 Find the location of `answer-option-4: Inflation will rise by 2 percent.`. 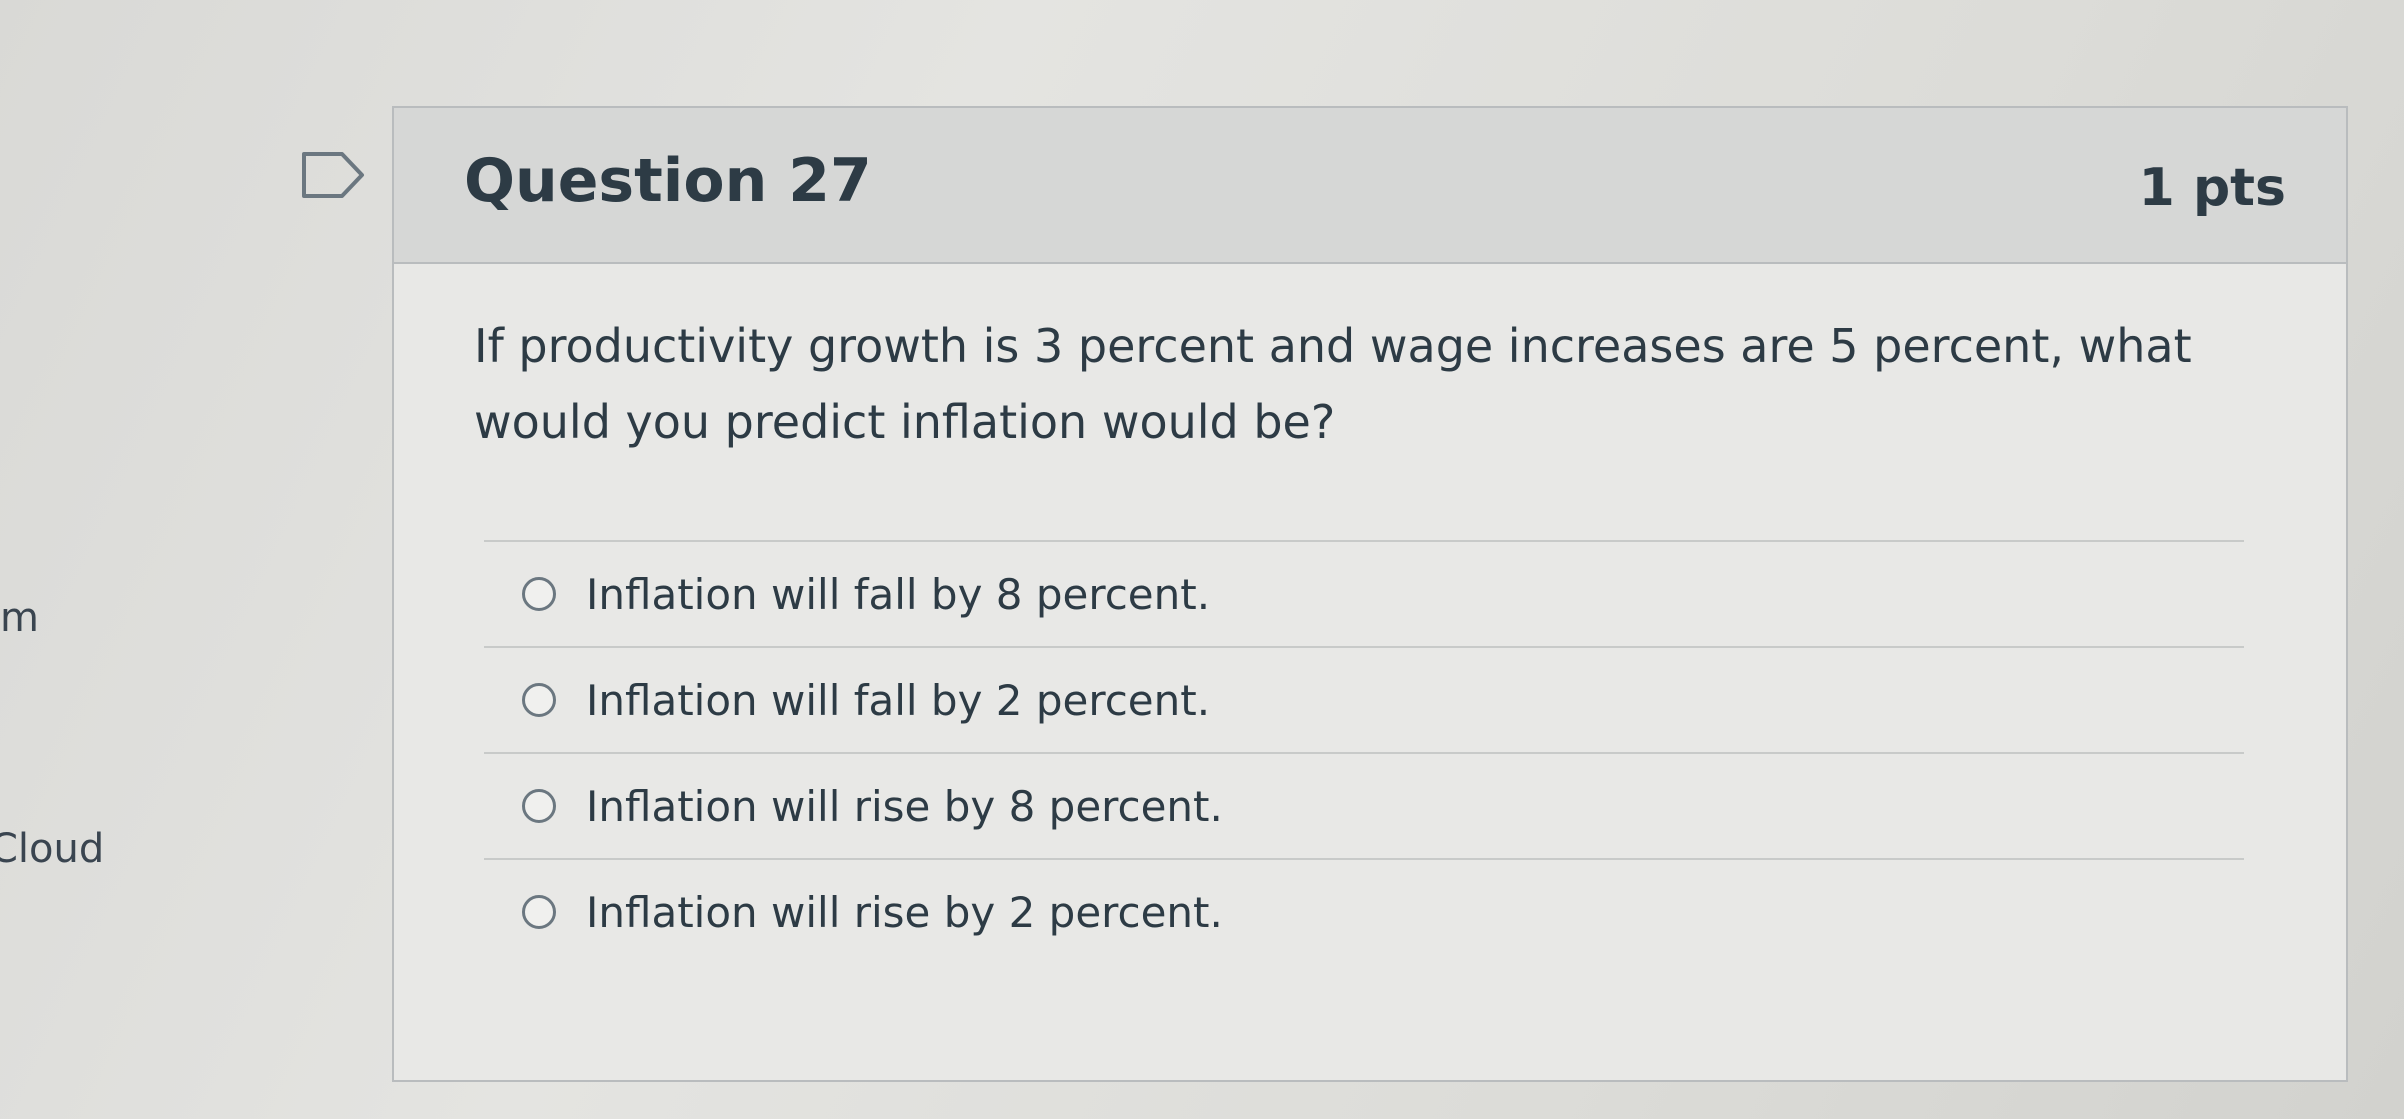

answer-option-4: Inflation will rise by 2 percent. is located at coordinates (1364, 911).